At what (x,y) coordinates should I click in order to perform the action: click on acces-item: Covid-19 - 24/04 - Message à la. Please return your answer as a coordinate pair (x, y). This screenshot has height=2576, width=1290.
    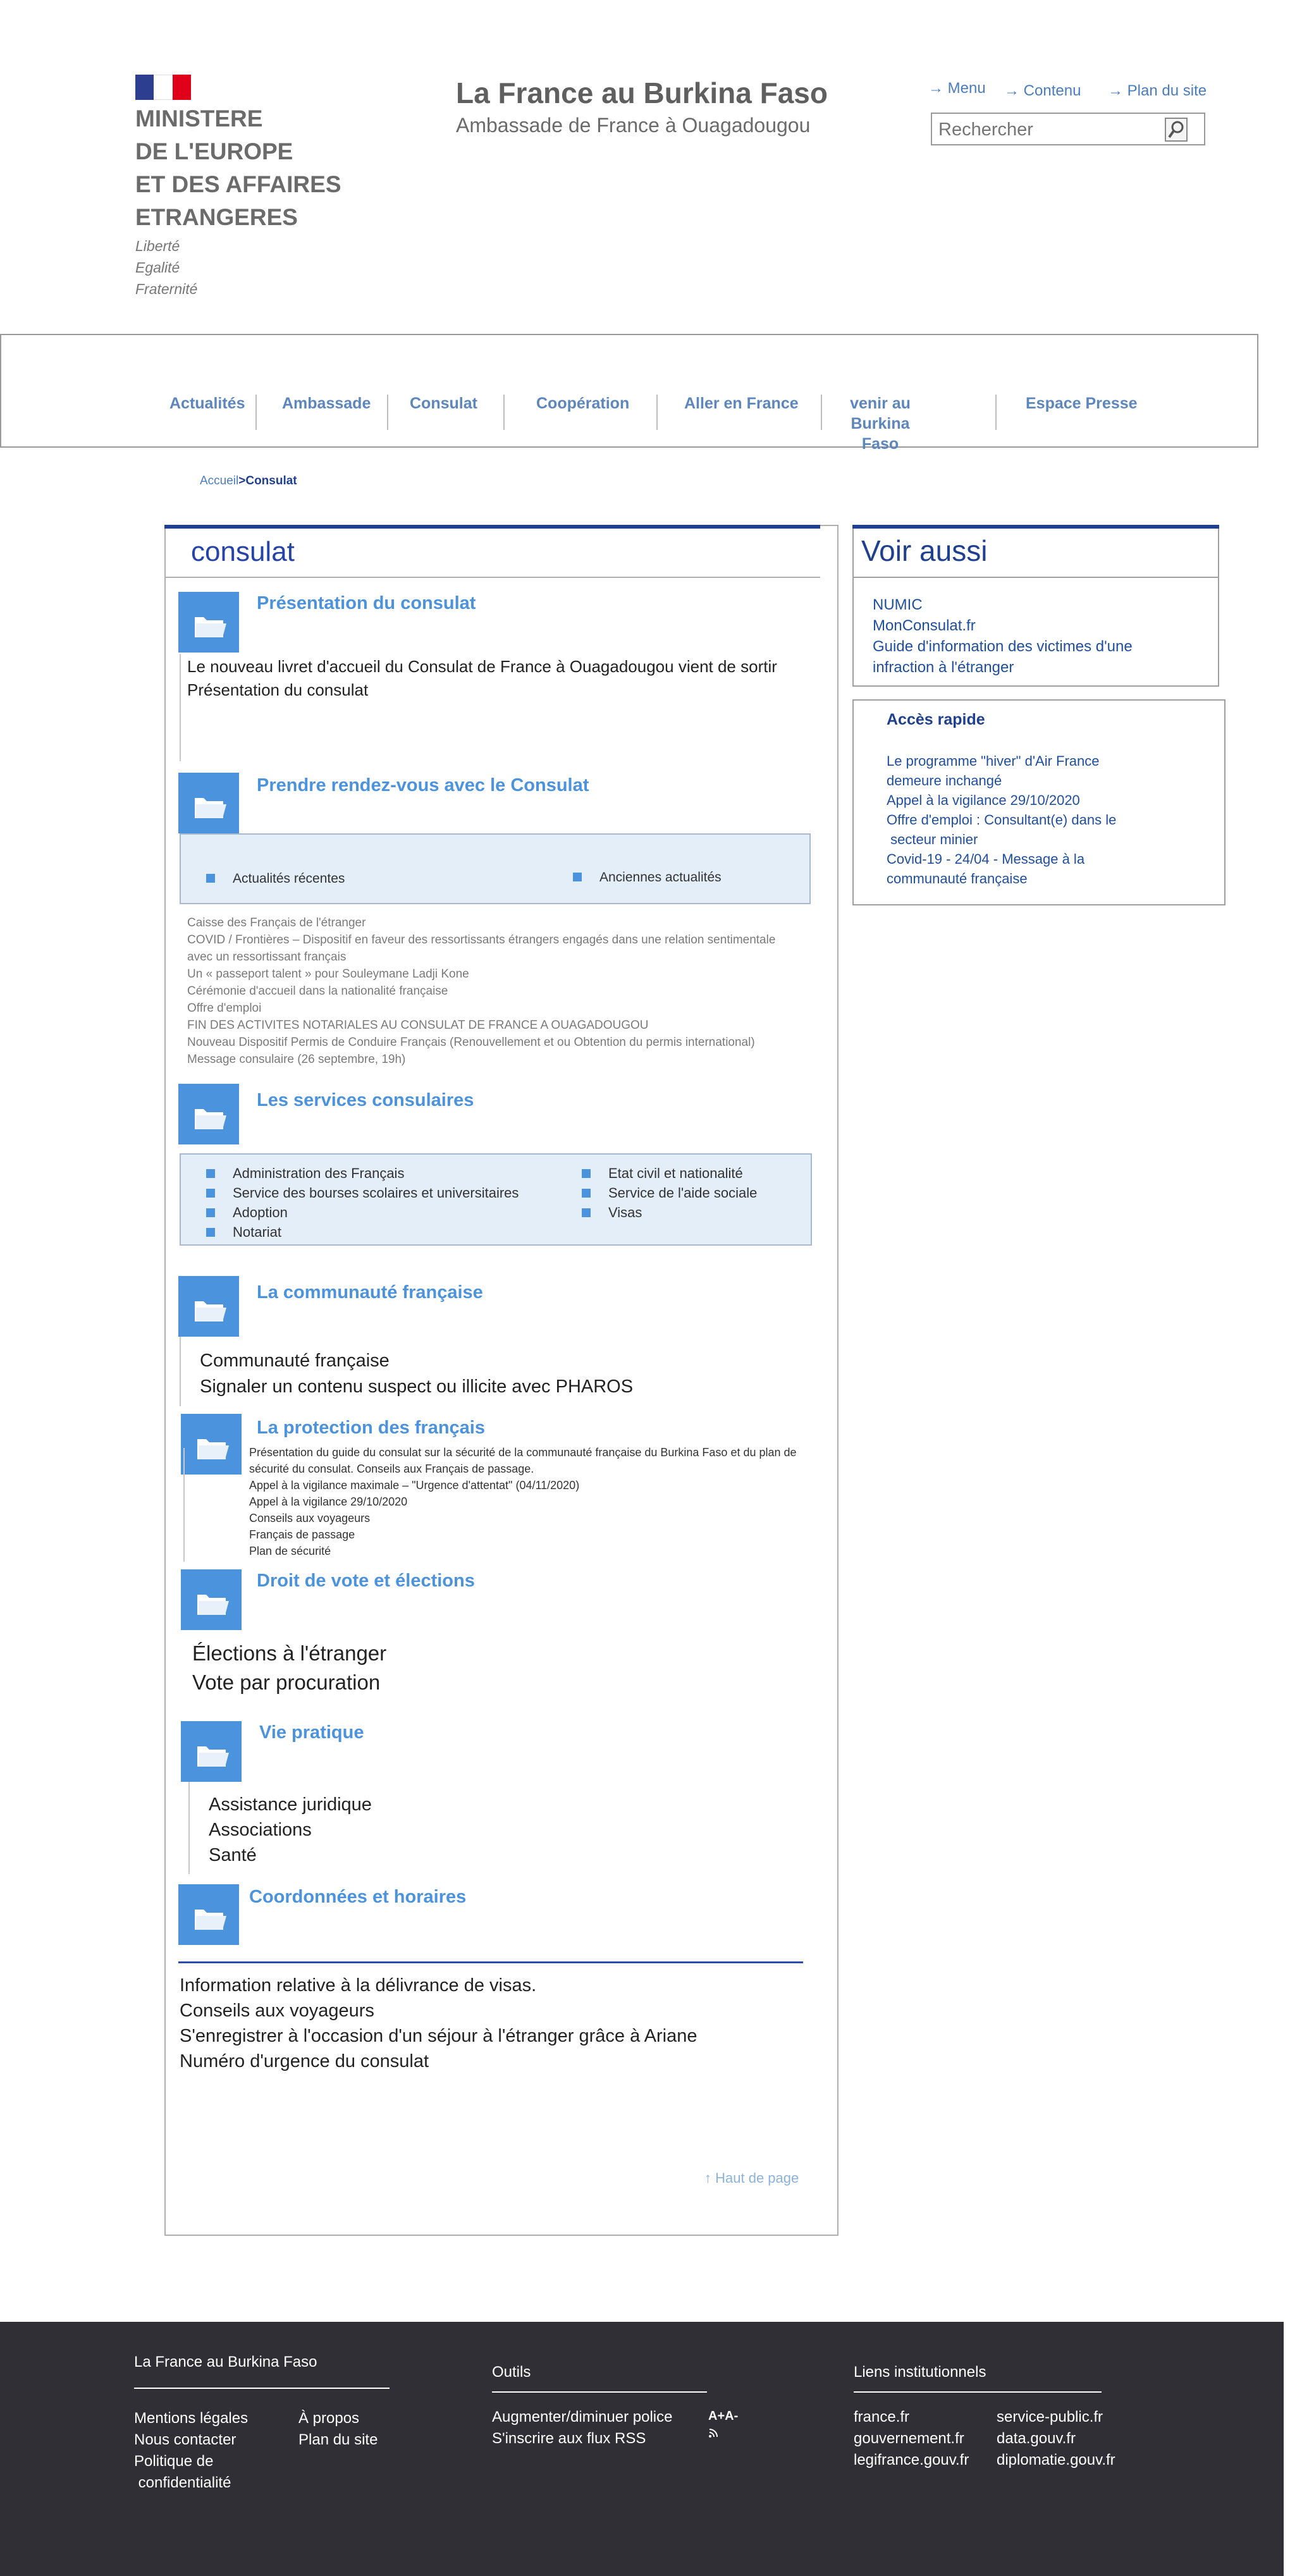
    Looking at the image, I should click on (1001, 859).